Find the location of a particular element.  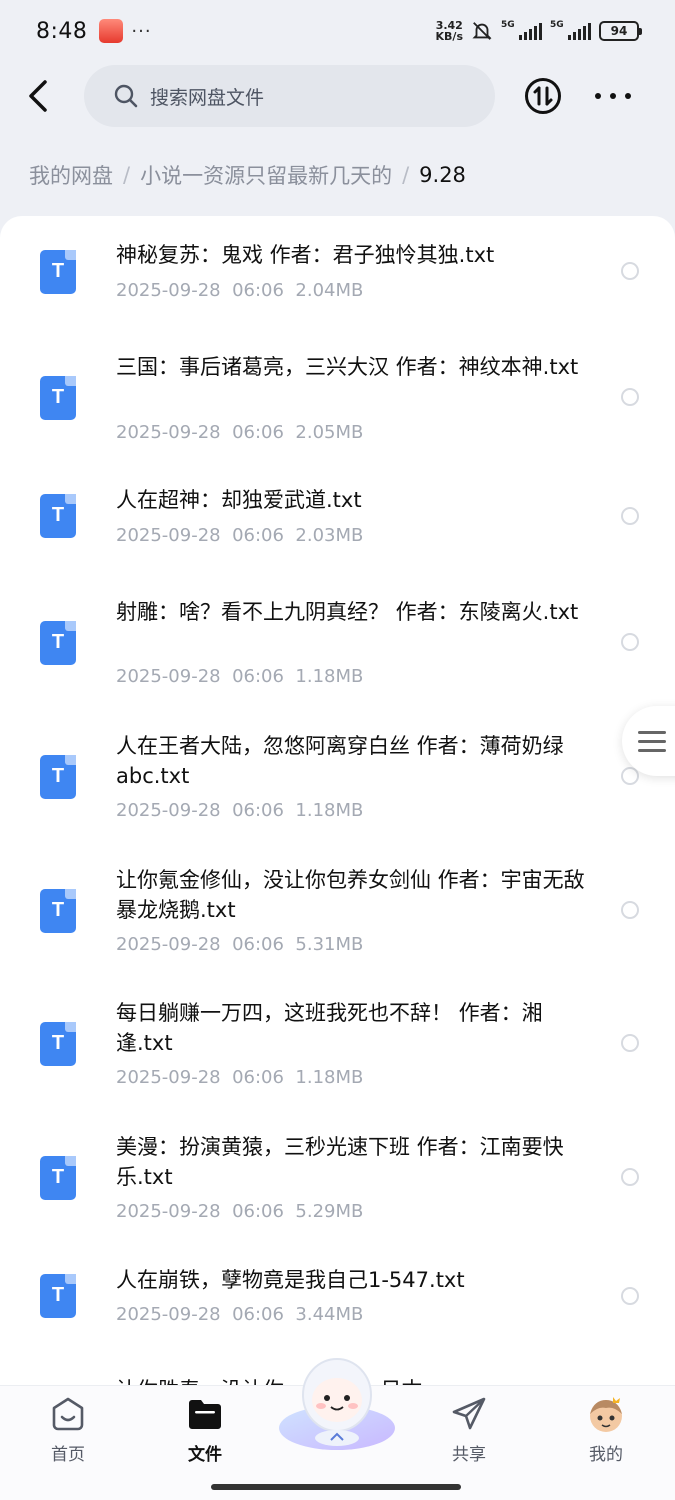

battery-icon: 94 is located at coordinates (620, 31).